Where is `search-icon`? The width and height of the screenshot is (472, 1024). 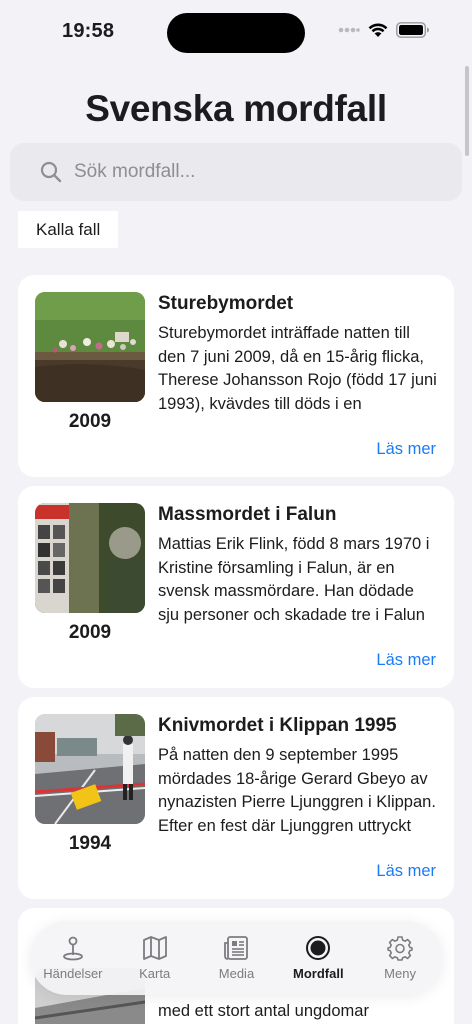 search-icon is located at coordinates (51, 172).